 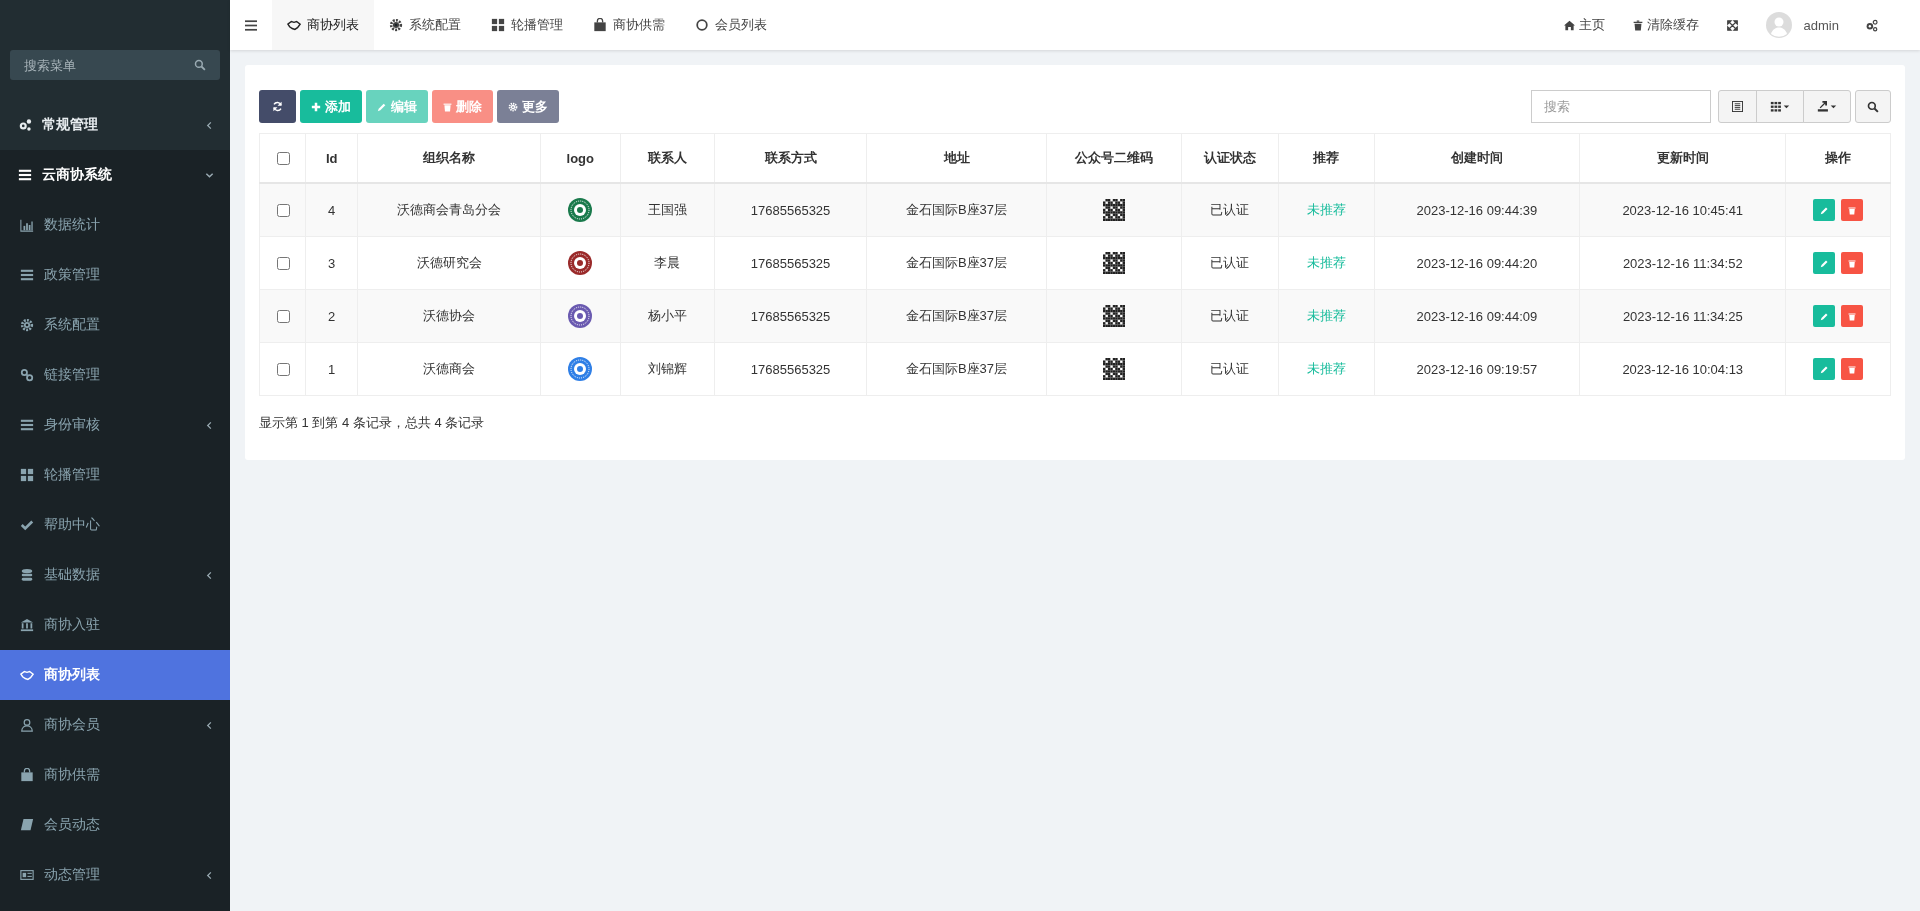 I want to click on book-icon, so click(x=27, y=825).